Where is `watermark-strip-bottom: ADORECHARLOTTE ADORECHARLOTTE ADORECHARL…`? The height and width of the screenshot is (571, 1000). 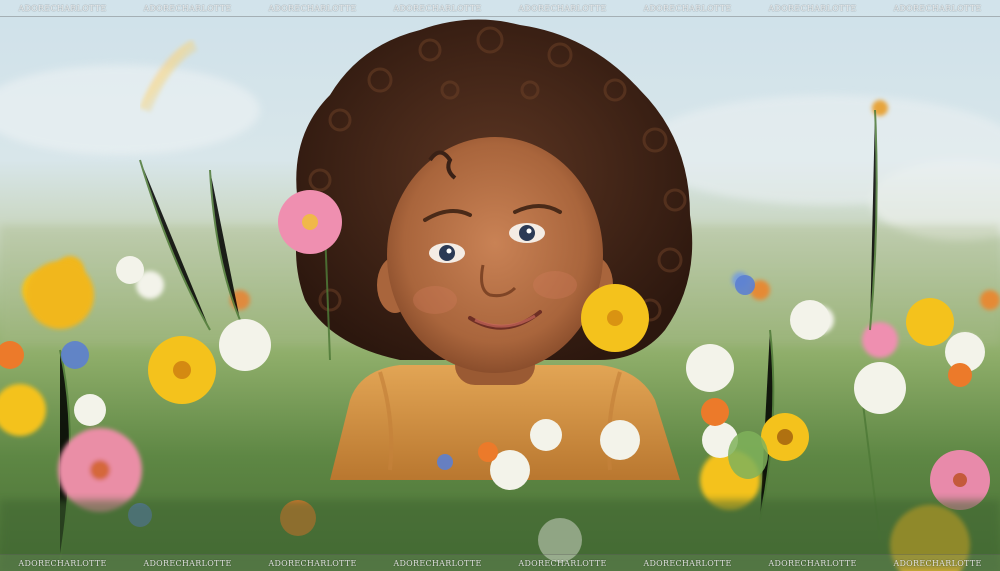
watermark-strip-bottom: ADORECHARLOTTE ADORECHARLOTTE ADORECHARL… is located at coordinates (500, 562).